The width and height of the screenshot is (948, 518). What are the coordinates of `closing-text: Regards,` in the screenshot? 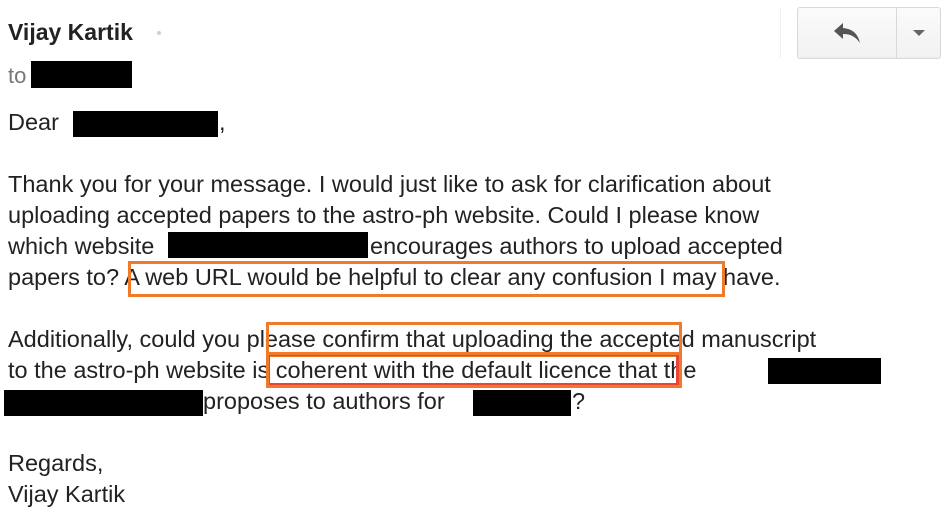 It's located at (56, 463).